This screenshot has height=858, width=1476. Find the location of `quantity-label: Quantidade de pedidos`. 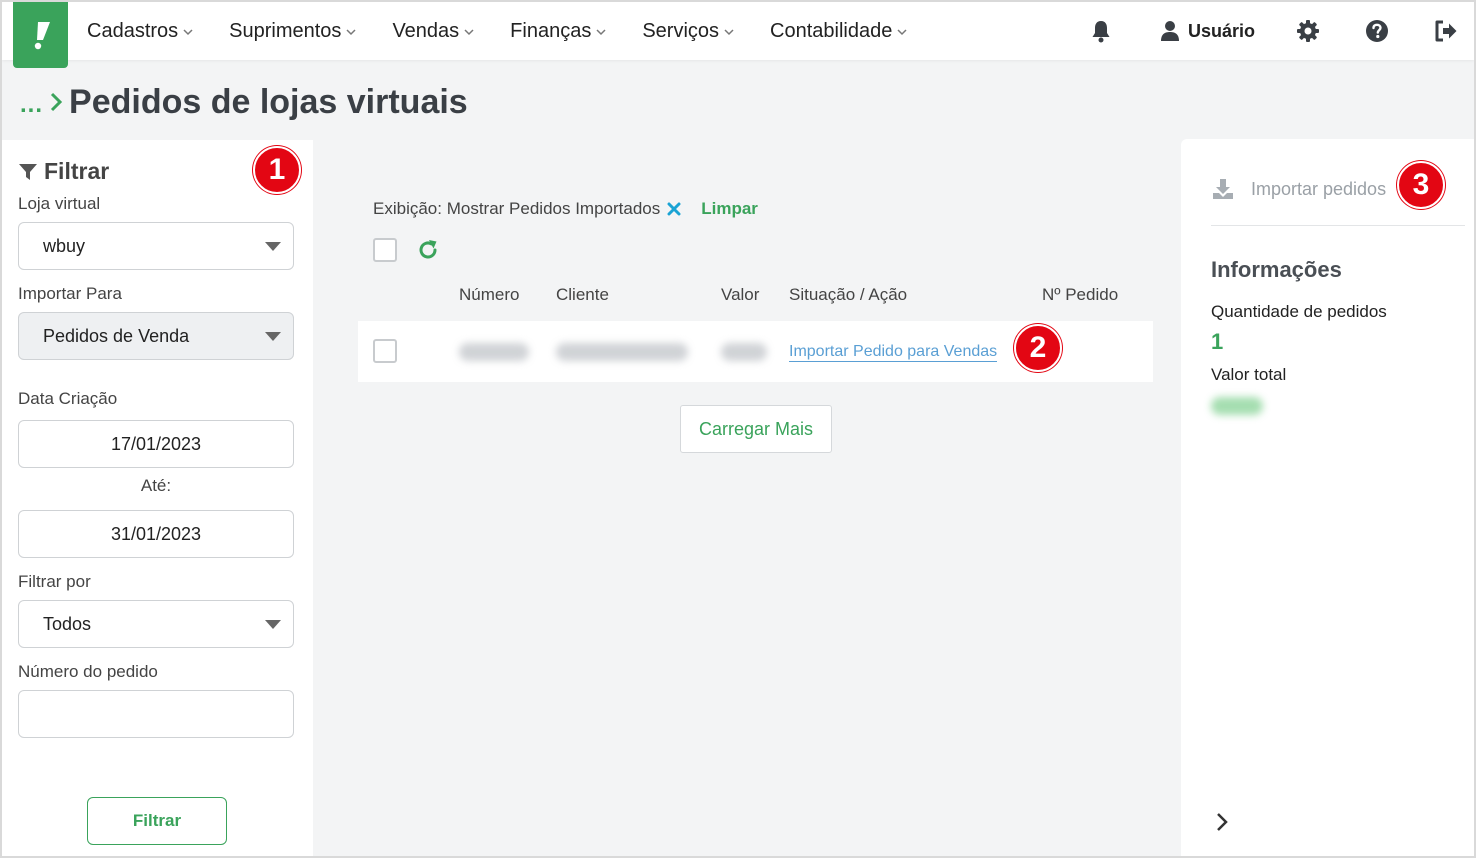

quantity-label: Quantidade de pedidos is located at coordinates (1299, 311).